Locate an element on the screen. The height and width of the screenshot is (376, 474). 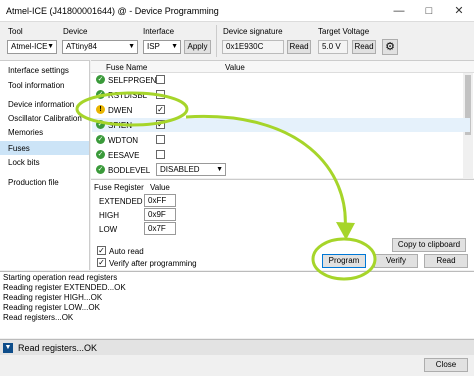
tool-select: Atmel-ICE ▼ is located at coordinates (32, 47).